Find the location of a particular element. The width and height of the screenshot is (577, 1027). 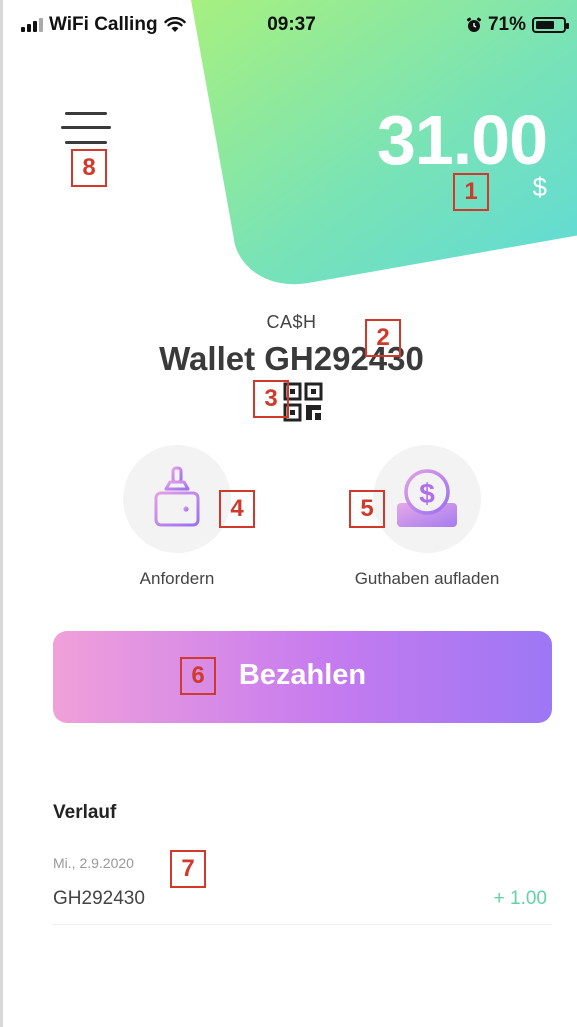

request-icon is located at coordinates (177, 496).